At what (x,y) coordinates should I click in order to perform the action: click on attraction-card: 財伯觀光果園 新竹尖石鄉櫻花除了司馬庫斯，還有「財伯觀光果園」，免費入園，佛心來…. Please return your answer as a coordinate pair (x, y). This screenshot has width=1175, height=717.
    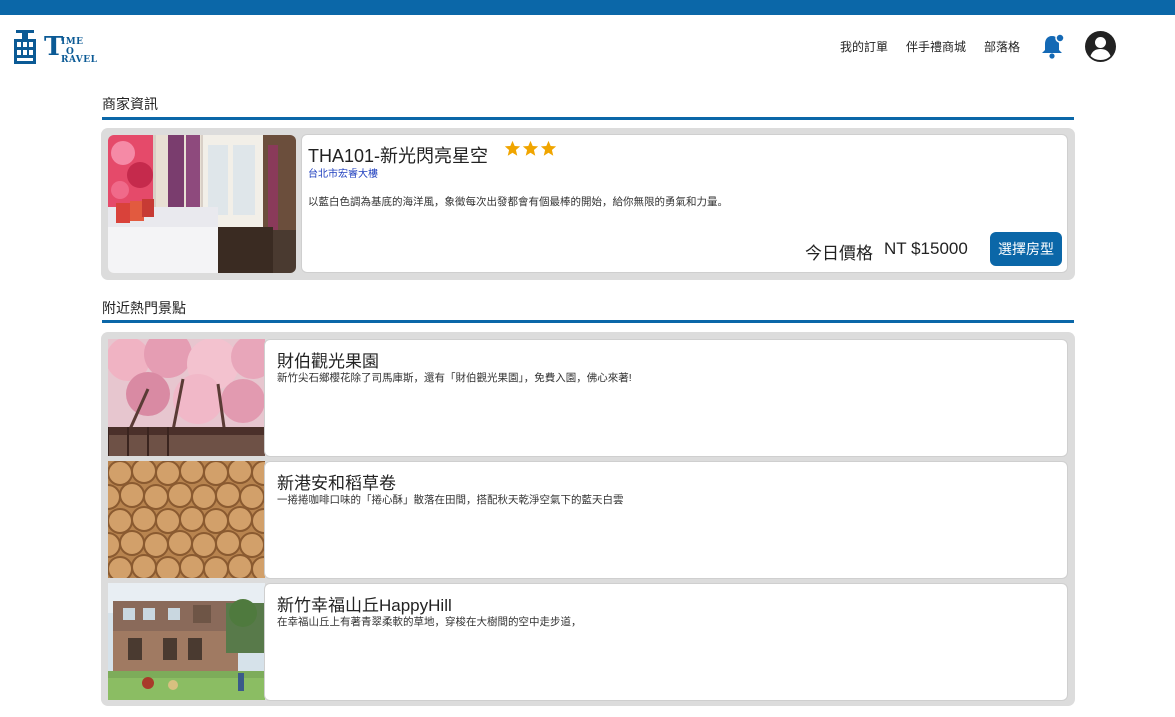
    Looking at the image, I should click on (666, 398).